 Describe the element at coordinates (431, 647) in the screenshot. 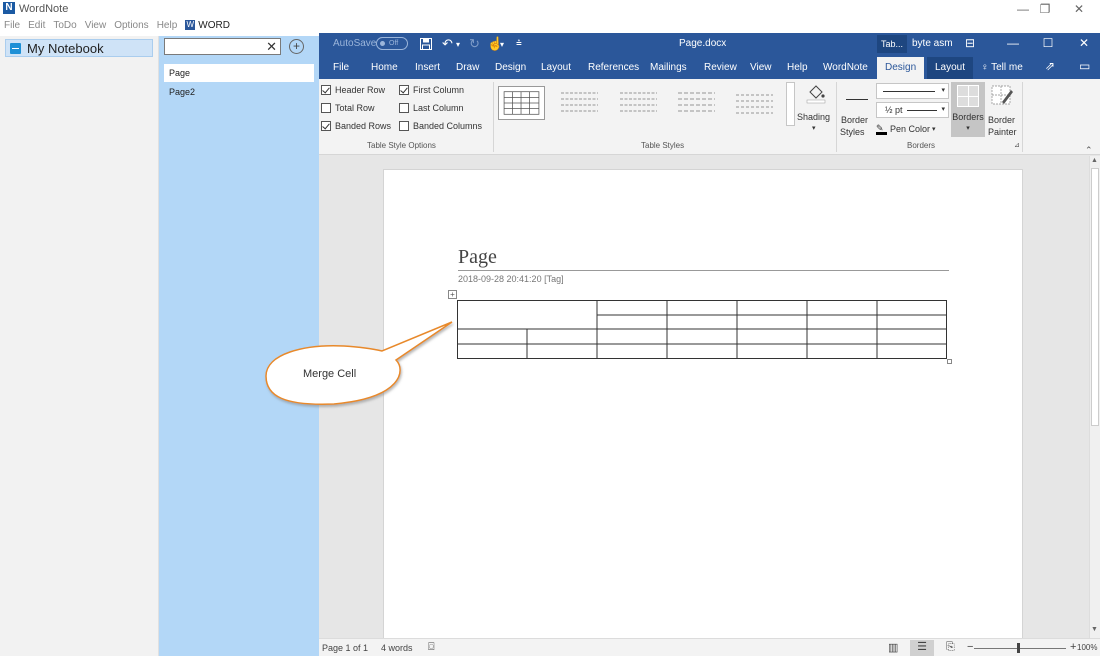

I see `proofing-icon: ⌼` at that location.